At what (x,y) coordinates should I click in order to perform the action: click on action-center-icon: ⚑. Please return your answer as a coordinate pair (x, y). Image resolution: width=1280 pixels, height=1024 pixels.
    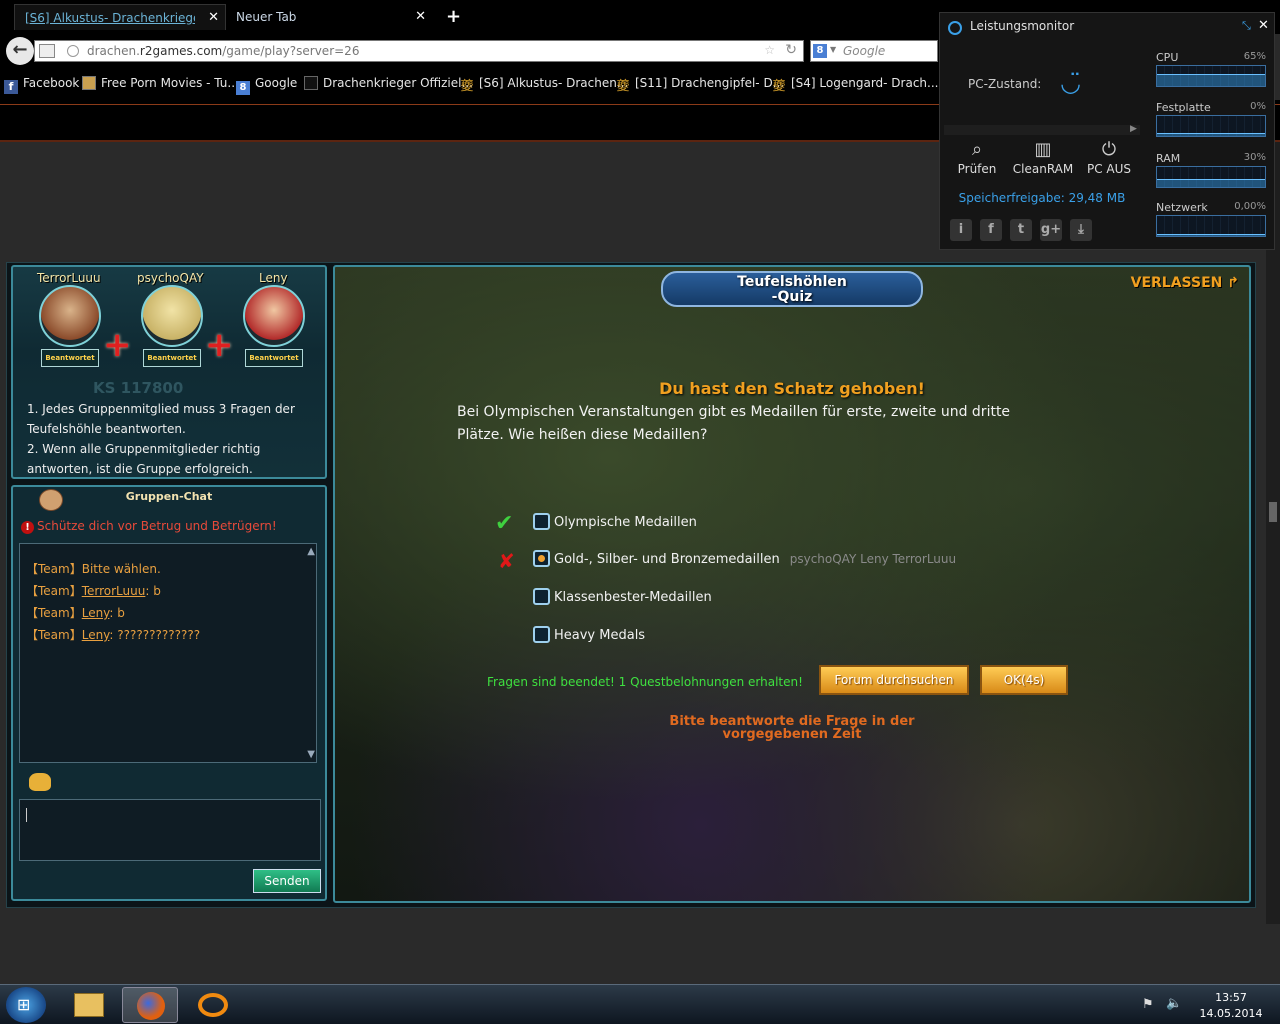
    Looking at the image, I should click on (1148, 1004).